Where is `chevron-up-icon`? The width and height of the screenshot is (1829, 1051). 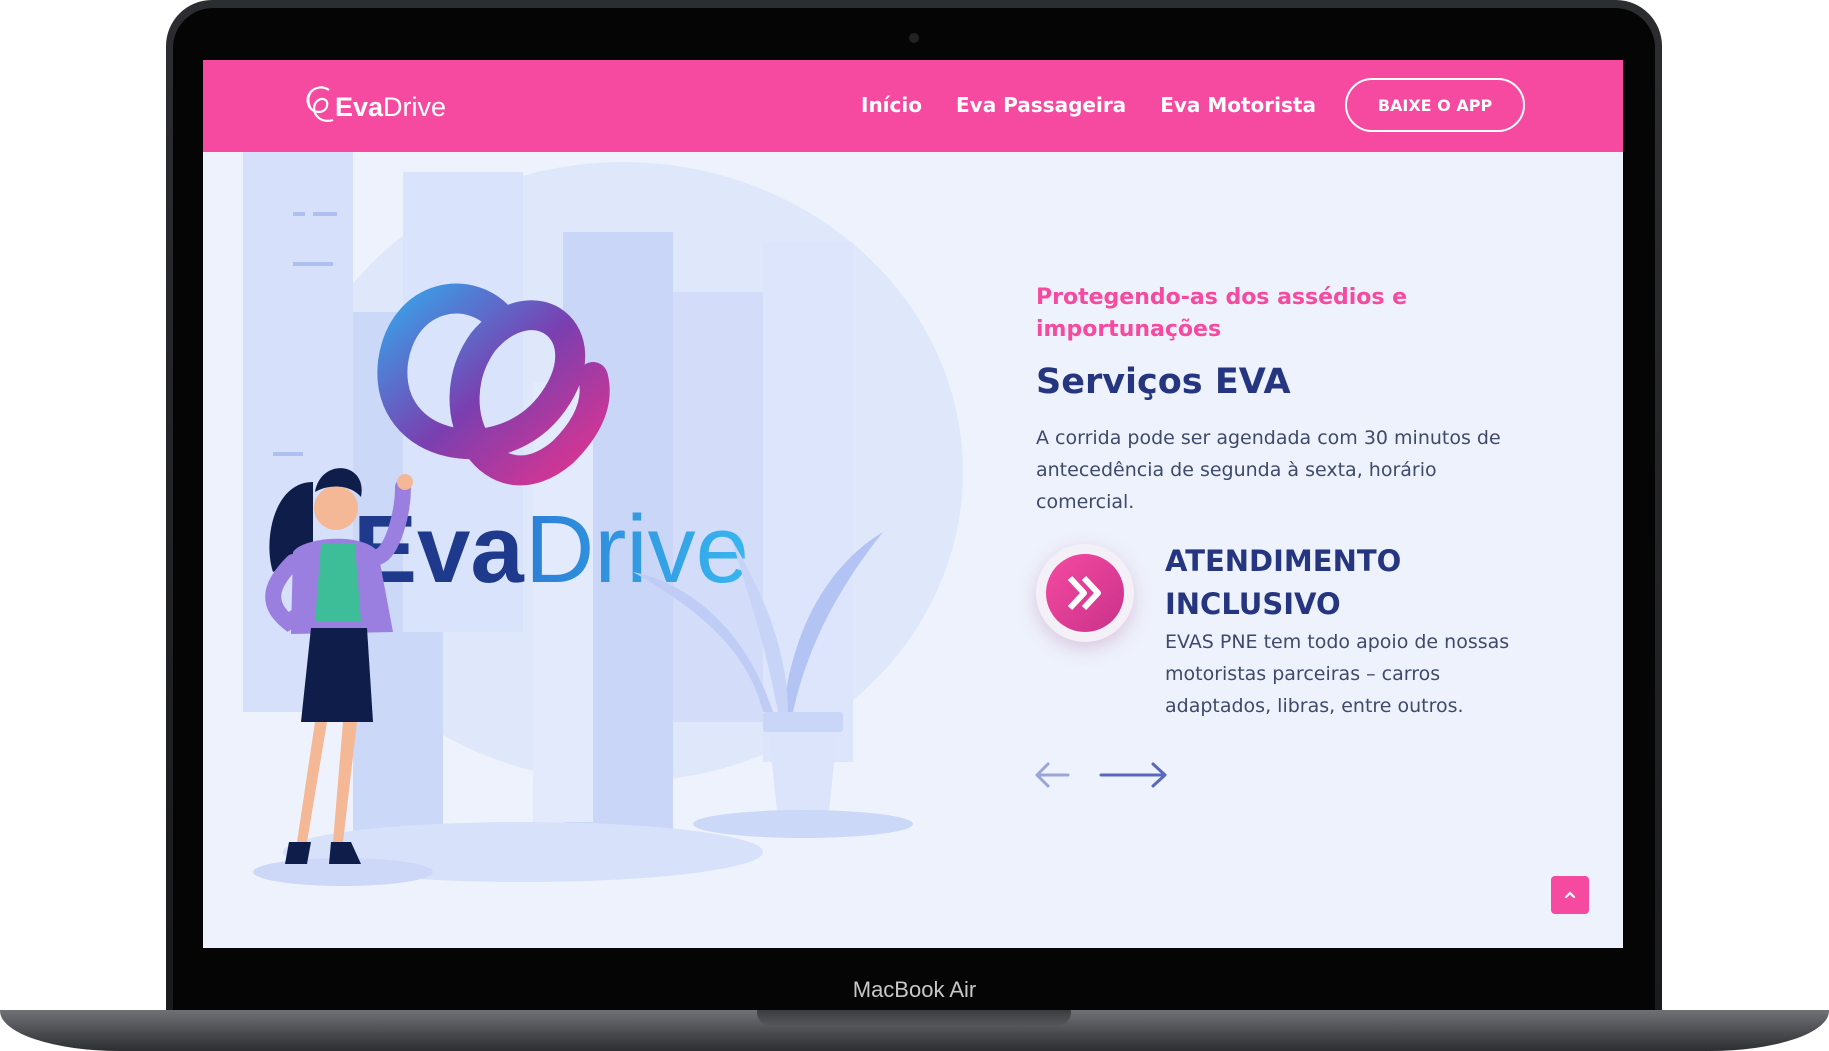
chevron-up-icon is located at coordinates (1570, 895).